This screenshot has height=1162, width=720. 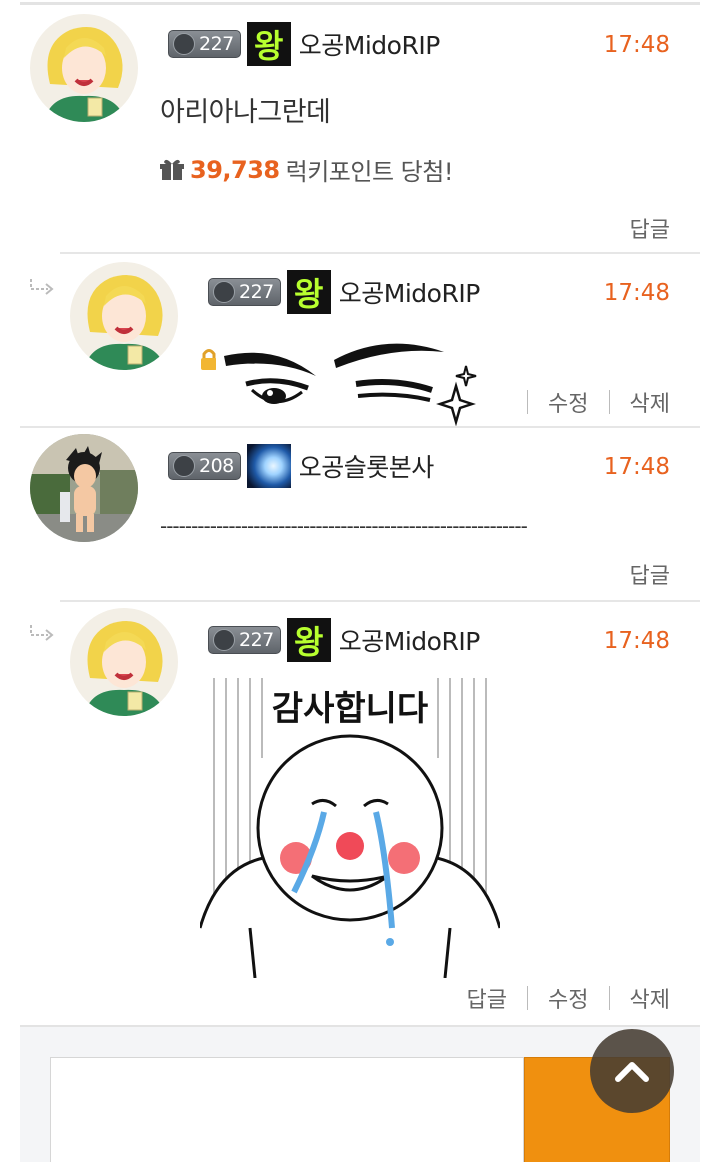 What do you see at coordinates (235, 169) in the screenshot?
I see `lucky-points: 39,738` at bounding box center [235, 169].